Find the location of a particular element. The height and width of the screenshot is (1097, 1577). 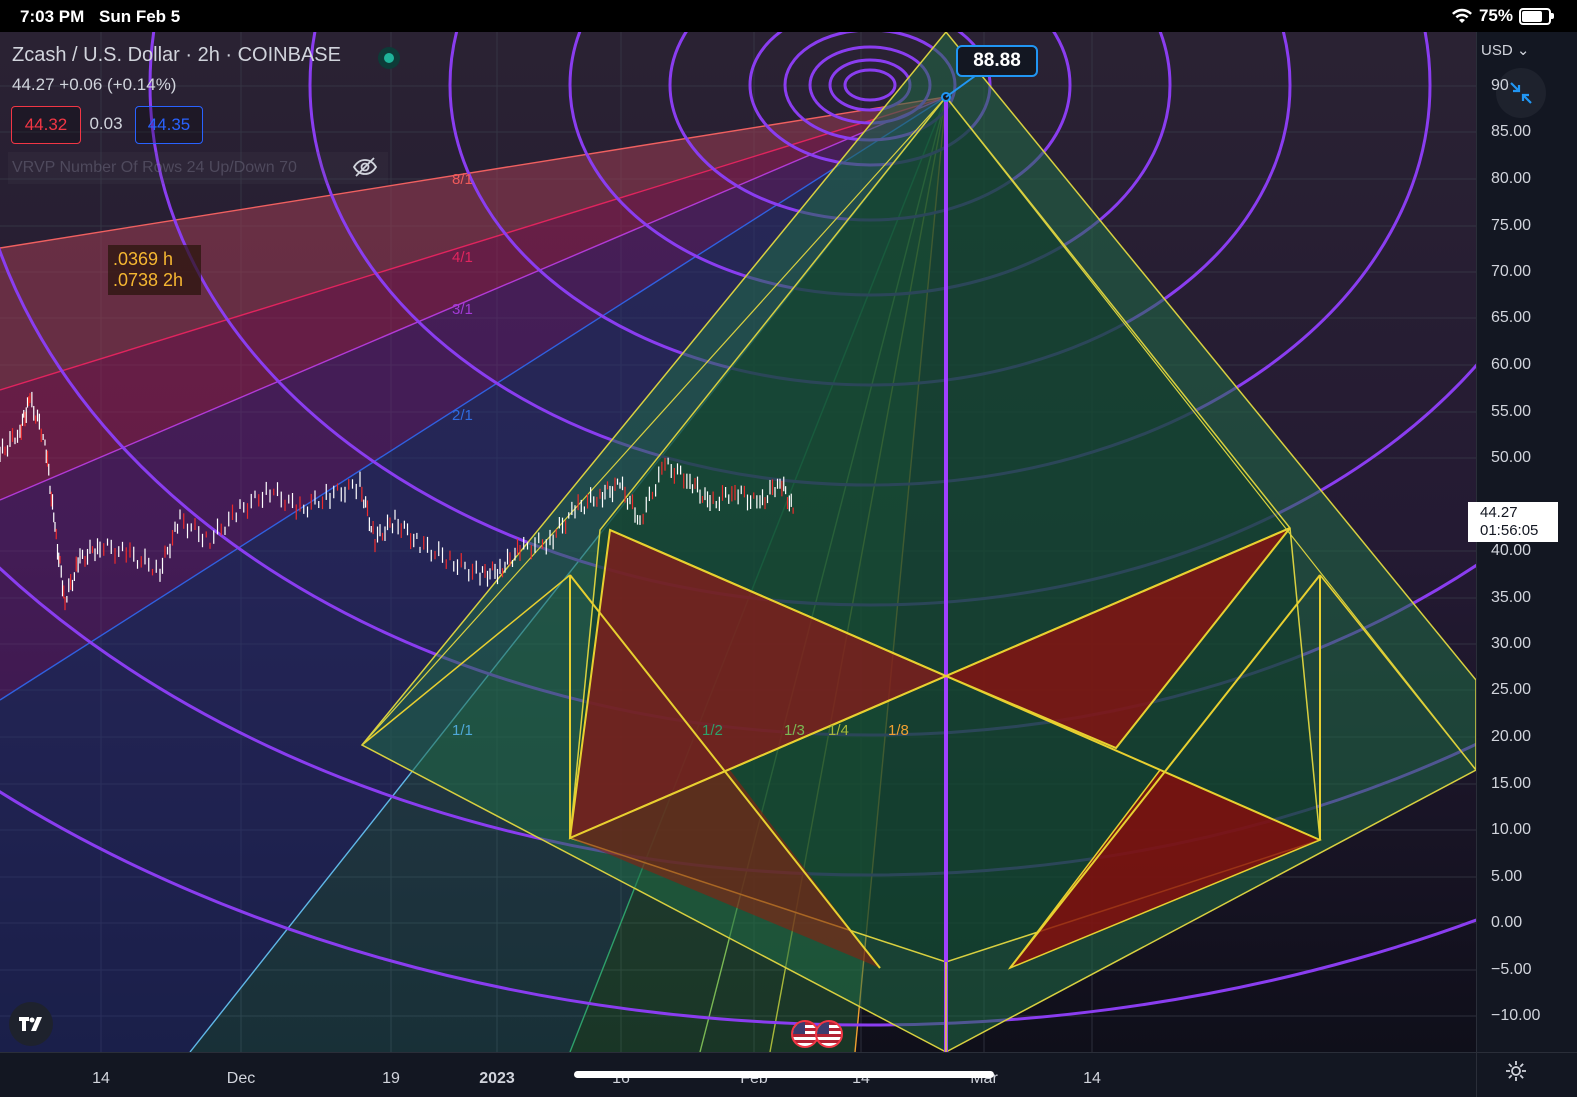

collapse-arrows-icon is located at coordinates (1521, 93).